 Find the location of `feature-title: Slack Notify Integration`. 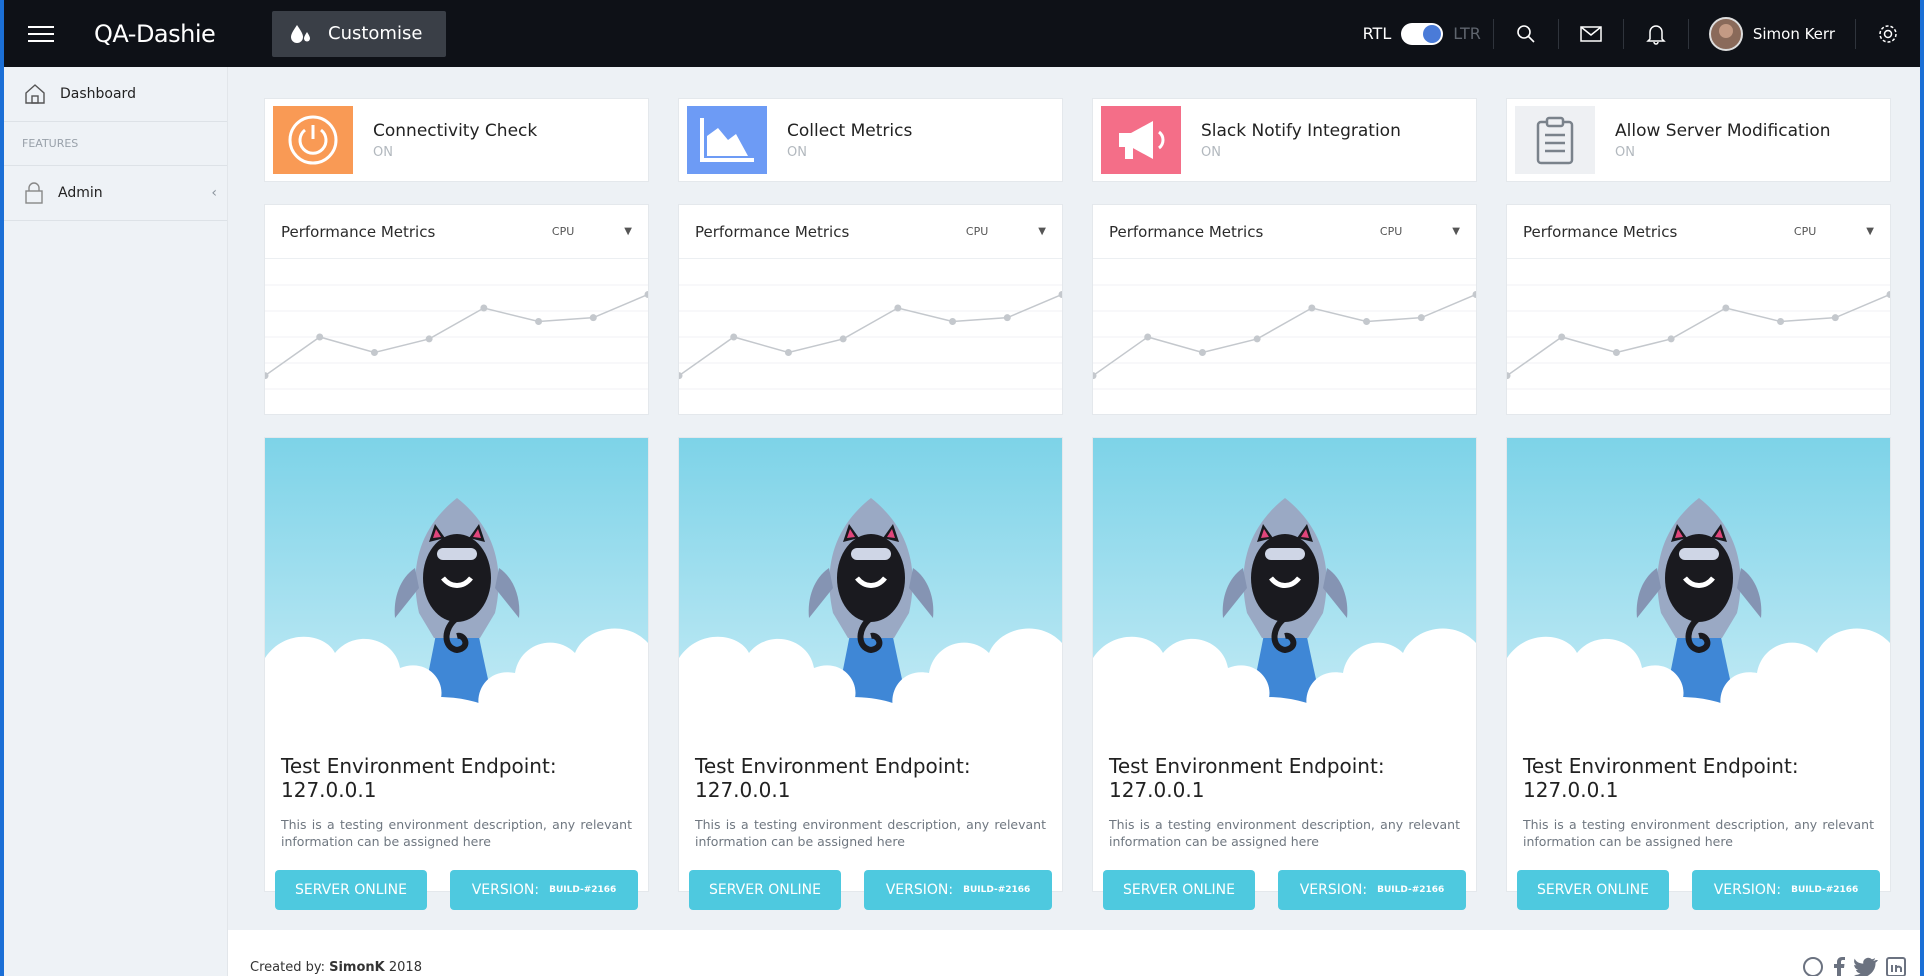

feature-title: Slack Notify Integration is located at coordinates (1301, 130).